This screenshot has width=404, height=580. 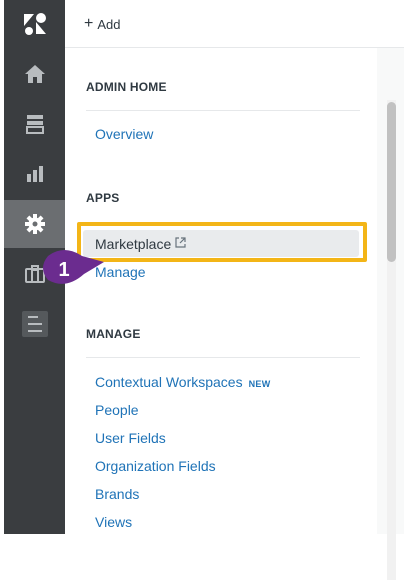 I want to click on nav-link-people: People, so click(x=117, y=410).